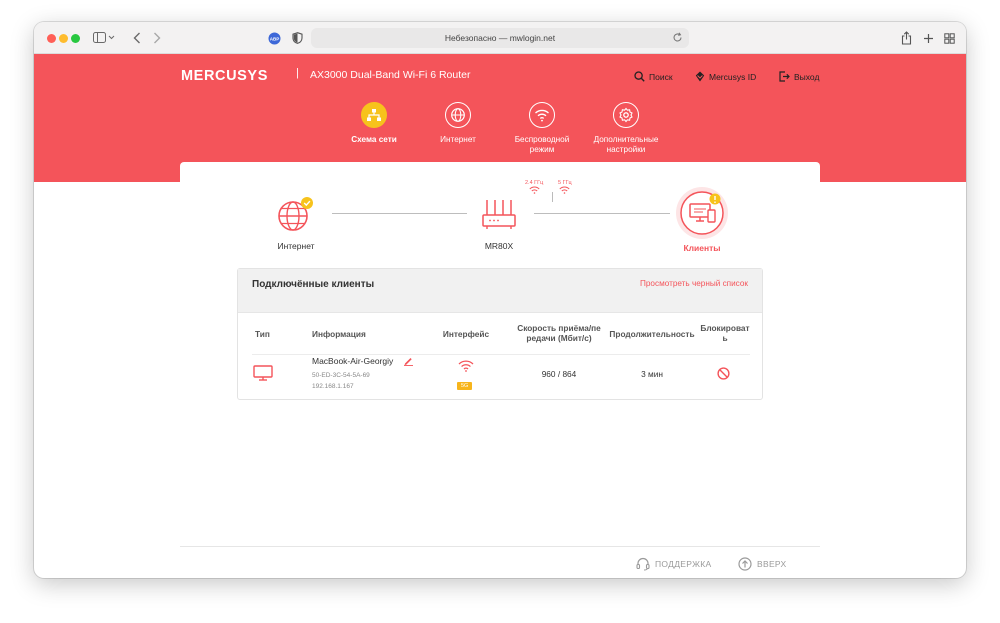  What do you see at coordinates (745, 564) in the screenshot?
I see `arrow-up-circle-icon` at bounding box center [745, 564].